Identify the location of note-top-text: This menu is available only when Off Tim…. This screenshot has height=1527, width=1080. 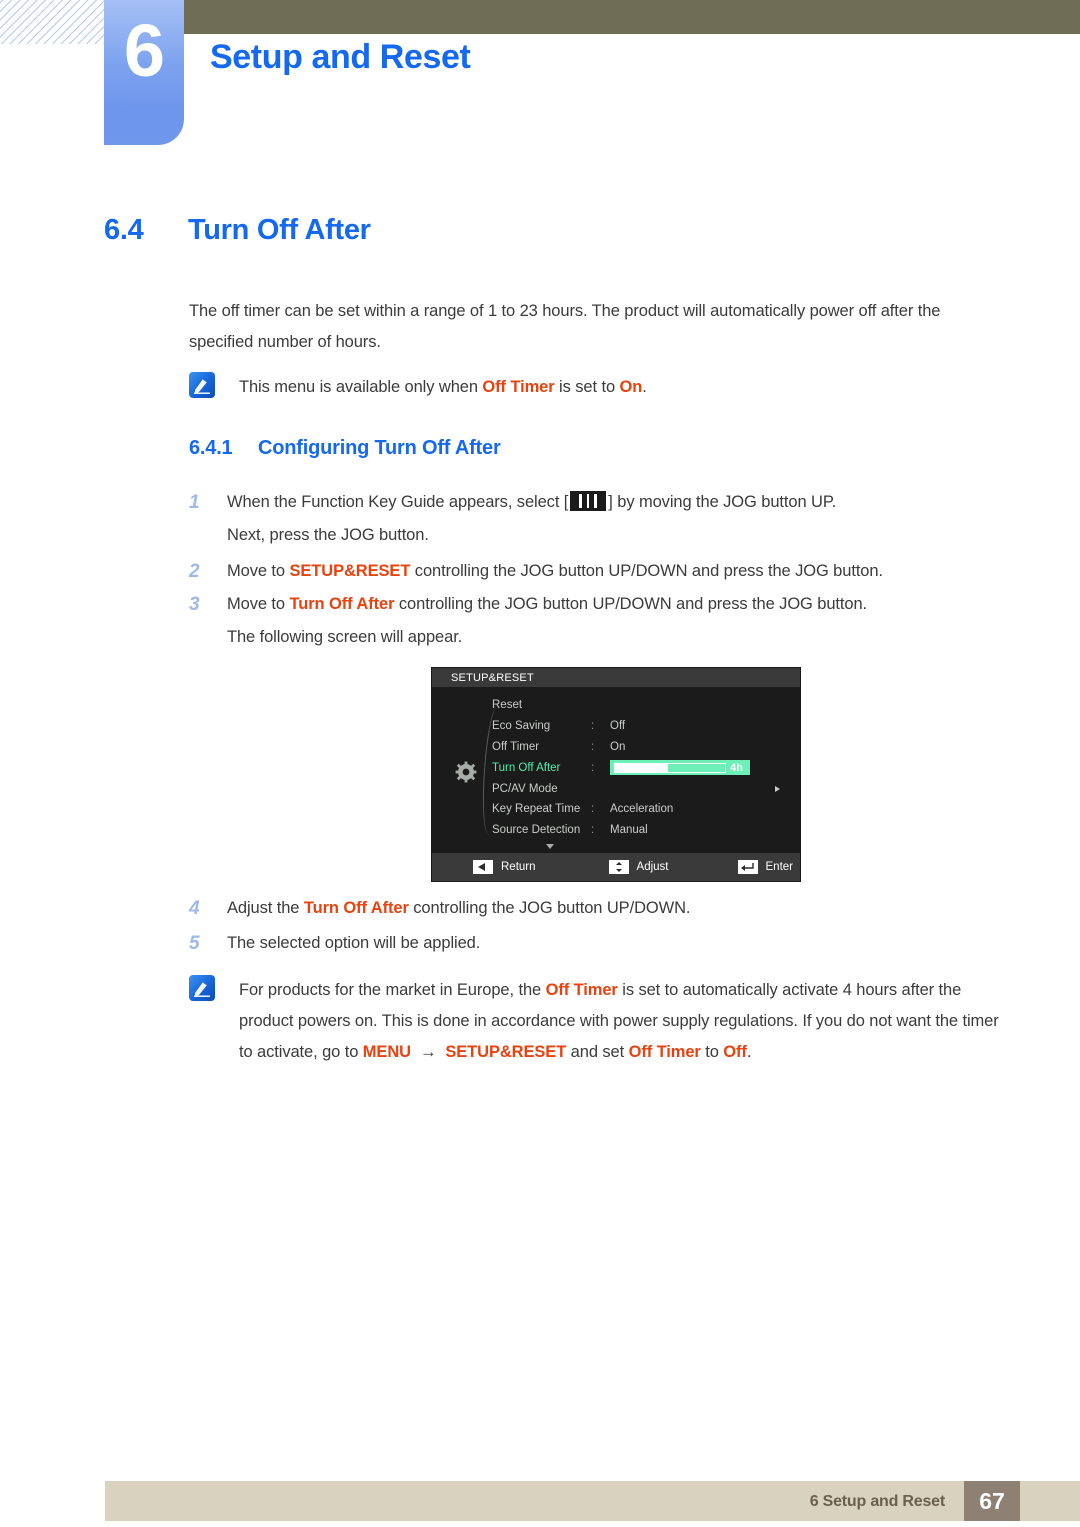
(614, 387).